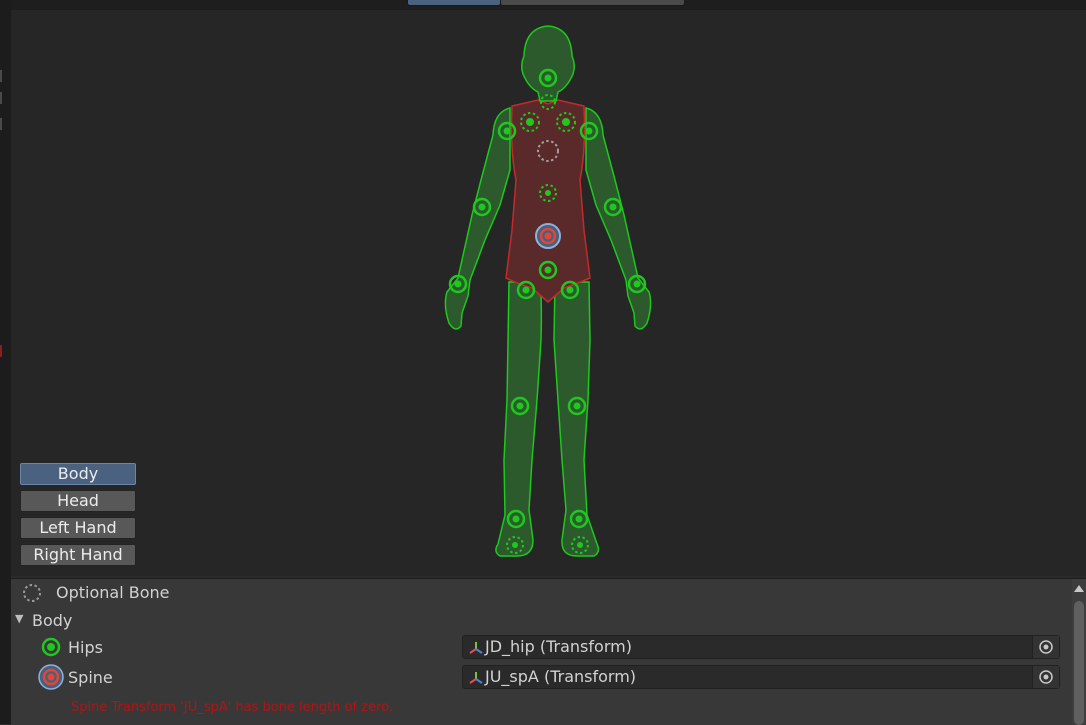 The width and height of the screenshot is (1086, 725). I want to click on optional-bone-legend-icon, so click(32, 593).